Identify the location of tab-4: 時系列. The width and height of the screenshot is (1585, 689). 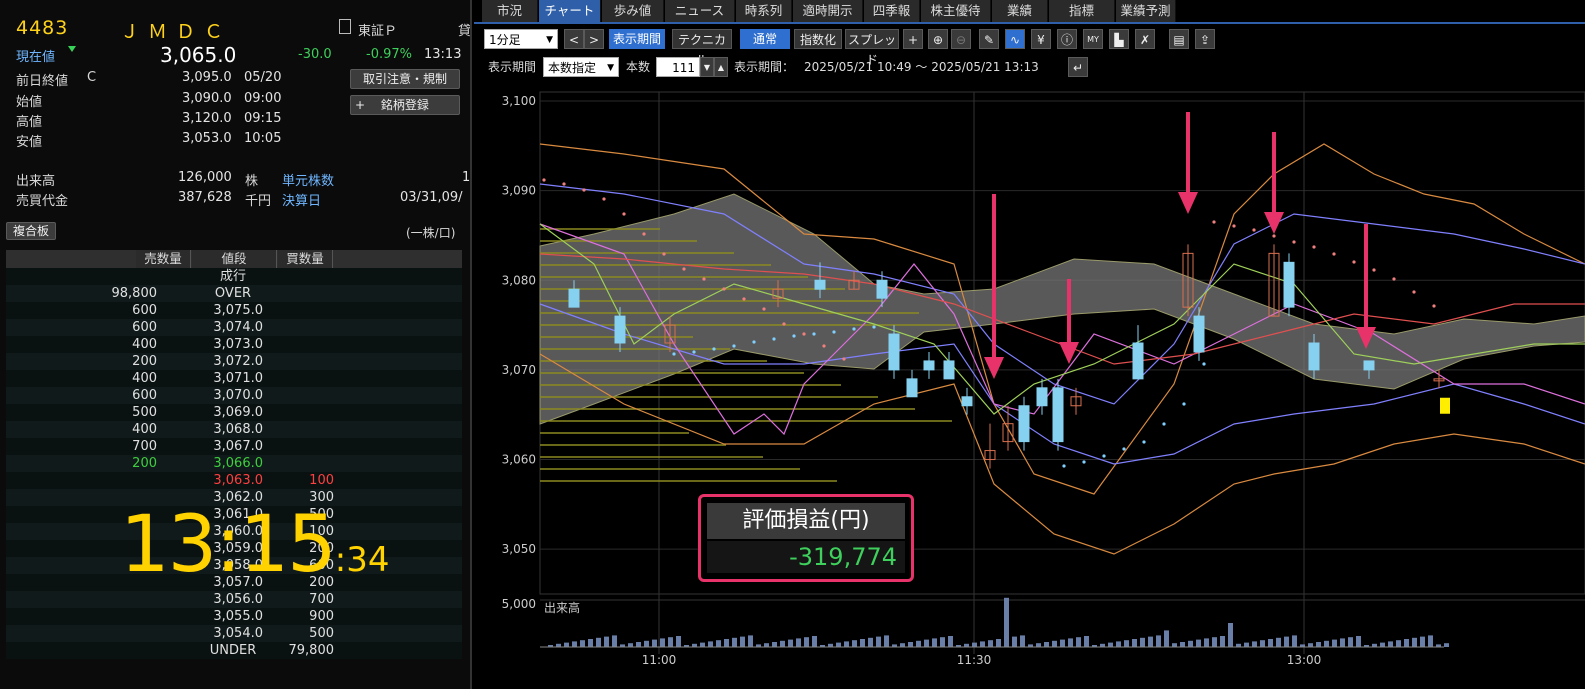
(764, 11).